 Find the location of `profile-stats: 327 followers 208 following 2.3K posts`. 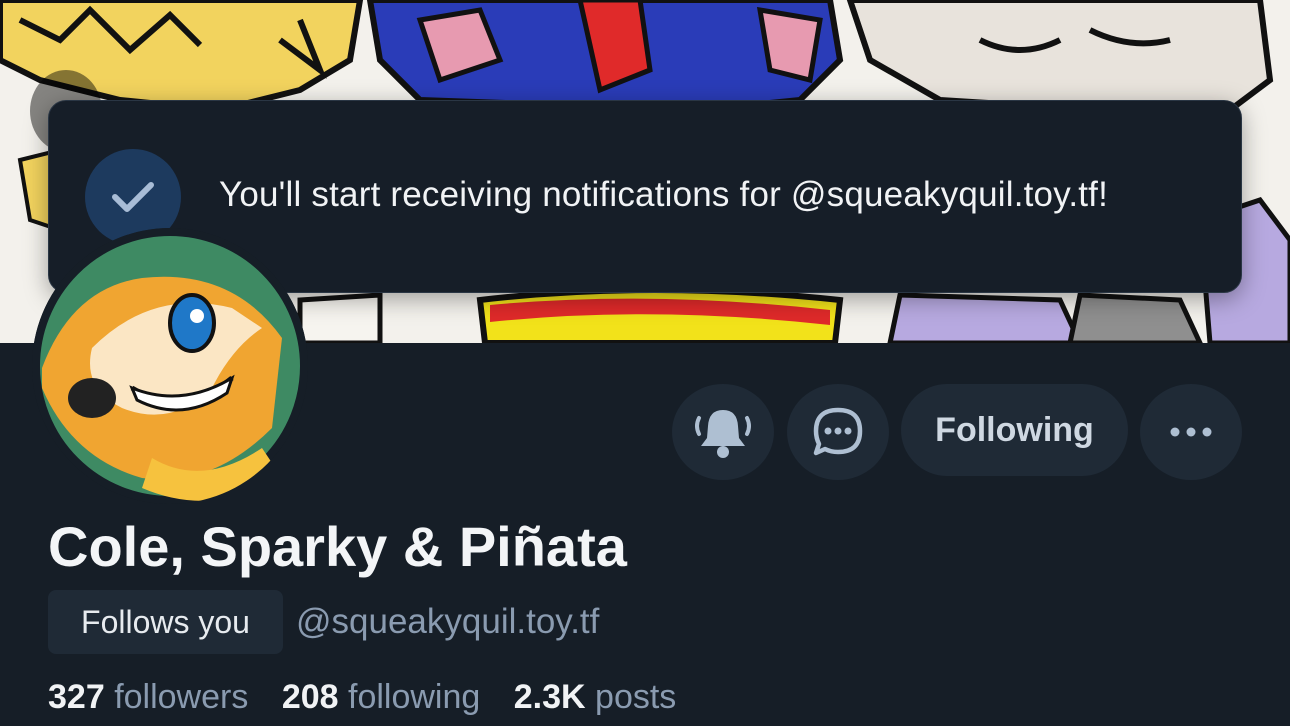

profile-stats: 327 followers 208 following 2.3K posts is located at coordinates (374, 697).